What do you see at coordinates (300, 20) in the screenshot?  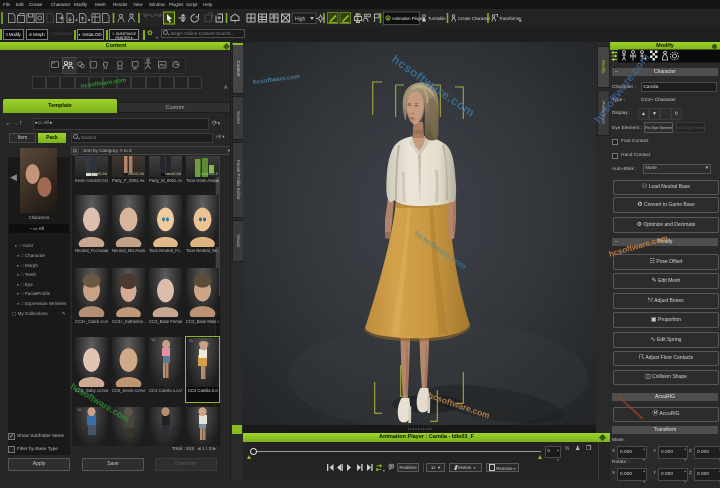 I see `svg-text: High` at bounding box center [300, 20].